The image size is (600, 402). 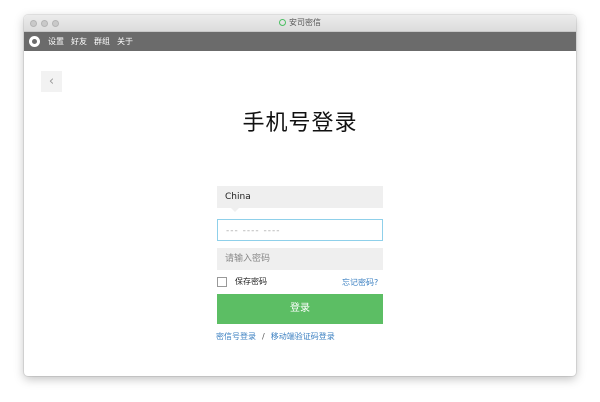 I want to click on window-title: 安司密信, so click(x=300, y=23).